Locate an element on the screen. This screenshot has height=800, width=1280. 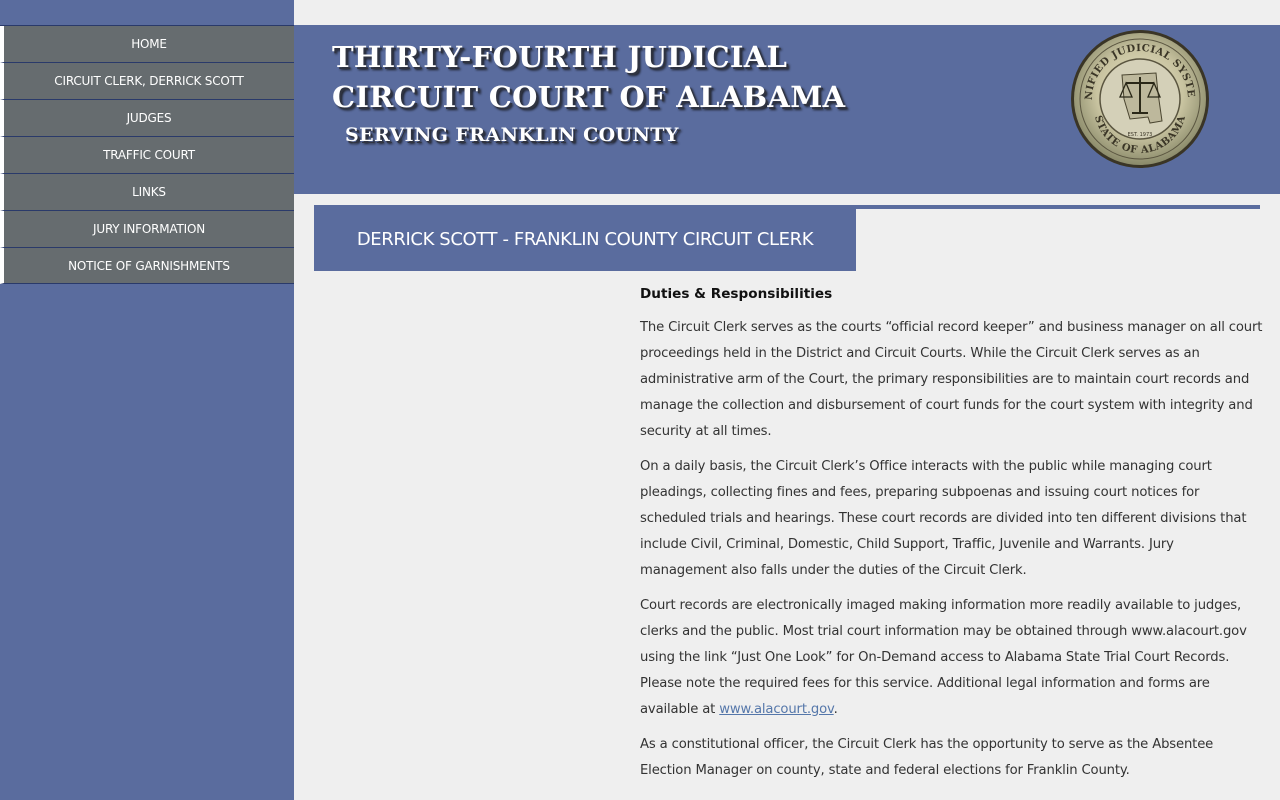
site-title-line-2: CIRCUIT COURT OF ALABAMA is located at coordinates (589, 97).